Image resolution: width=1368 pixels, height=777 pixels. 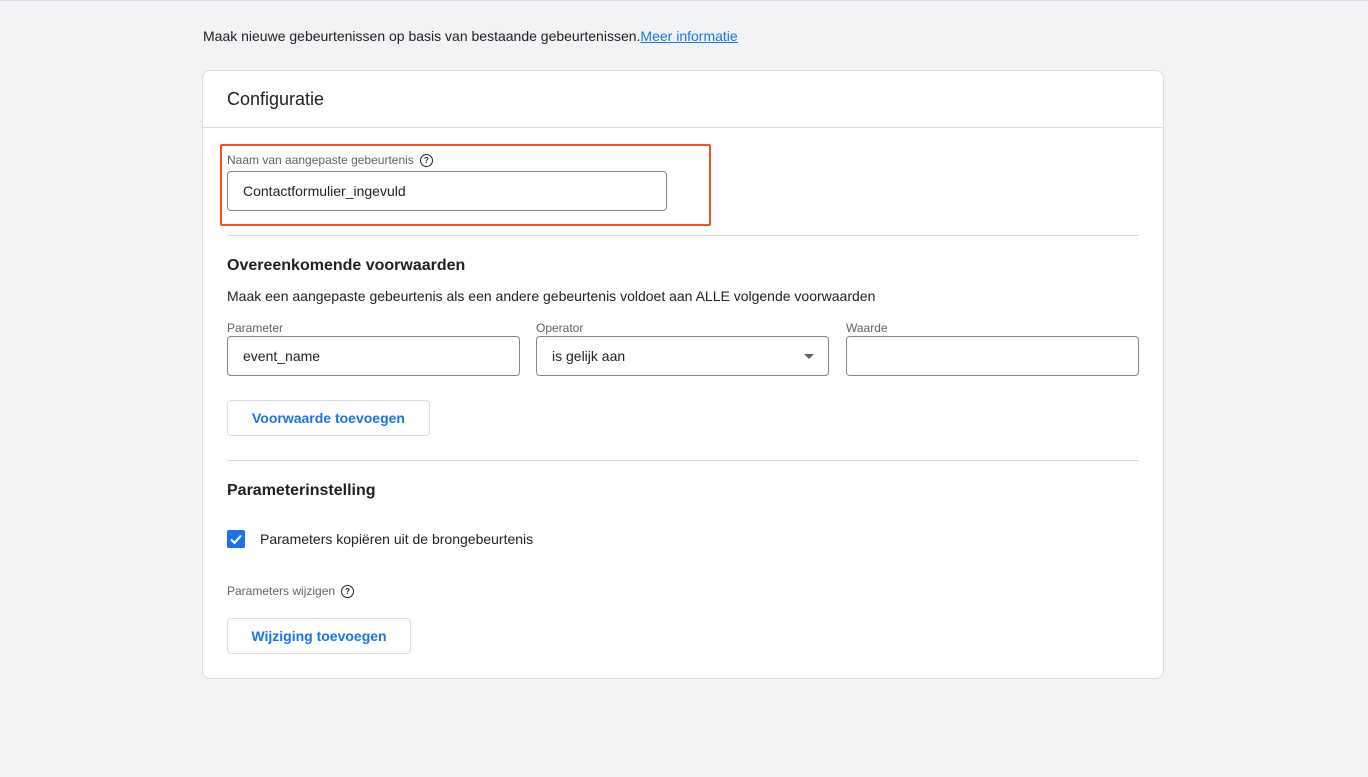 I want to click on custom-event-name-label: Naam van aangepaste gebeurtenis ?, so click(x=330, y=160).